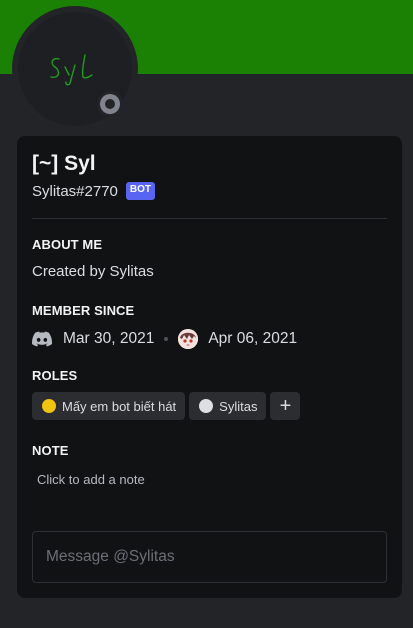 The height and width of the screenshot is (628, 413). I want to click on note-heading: NOTE, so click(50, 450).